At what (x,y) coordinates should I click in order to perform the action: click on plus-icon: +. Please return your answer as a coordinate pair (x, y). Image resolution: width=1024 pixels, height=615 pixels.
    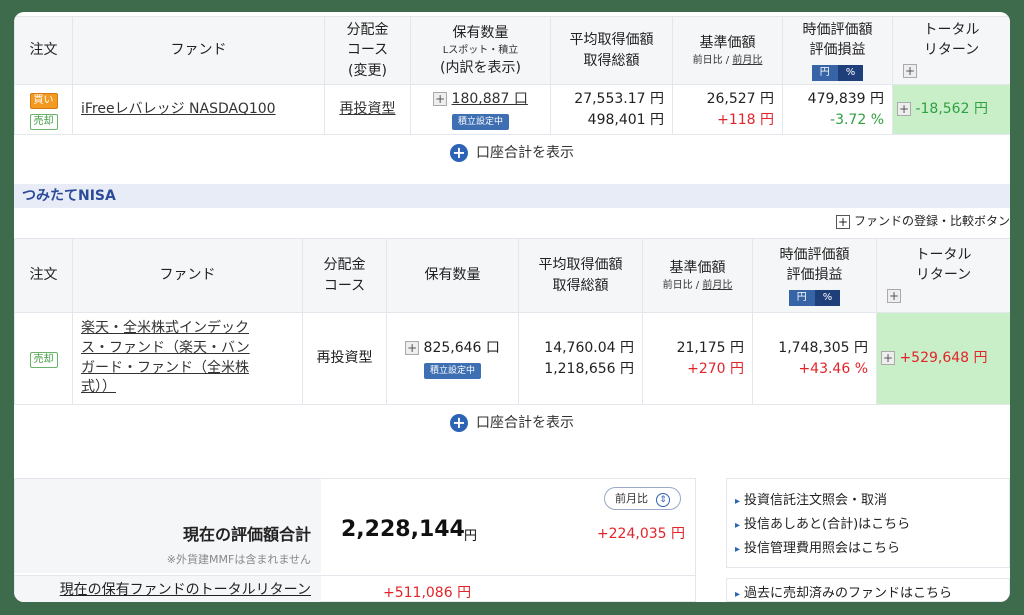
    Looking at the image, I should click on (842, 221).